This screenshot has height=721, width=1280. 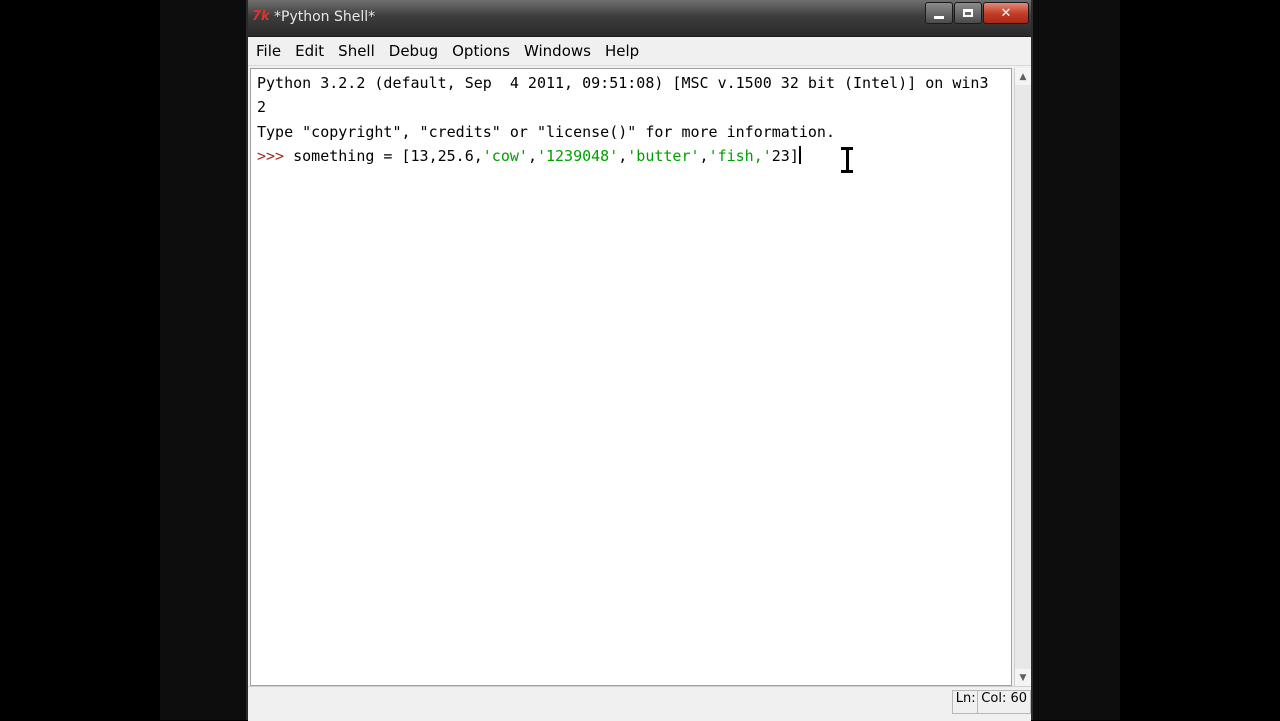 I want to click on window-controls: ✕, so click(x=976, y=13).